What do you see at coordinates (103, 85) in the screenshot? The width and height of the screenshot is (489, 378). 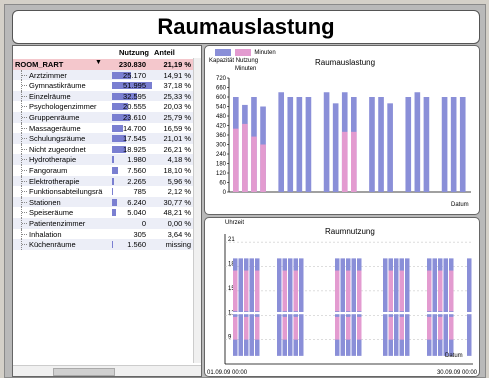 I see `table-row: Gymnastikräume 51.995 37,18 %` at bounding box center [103, 85].